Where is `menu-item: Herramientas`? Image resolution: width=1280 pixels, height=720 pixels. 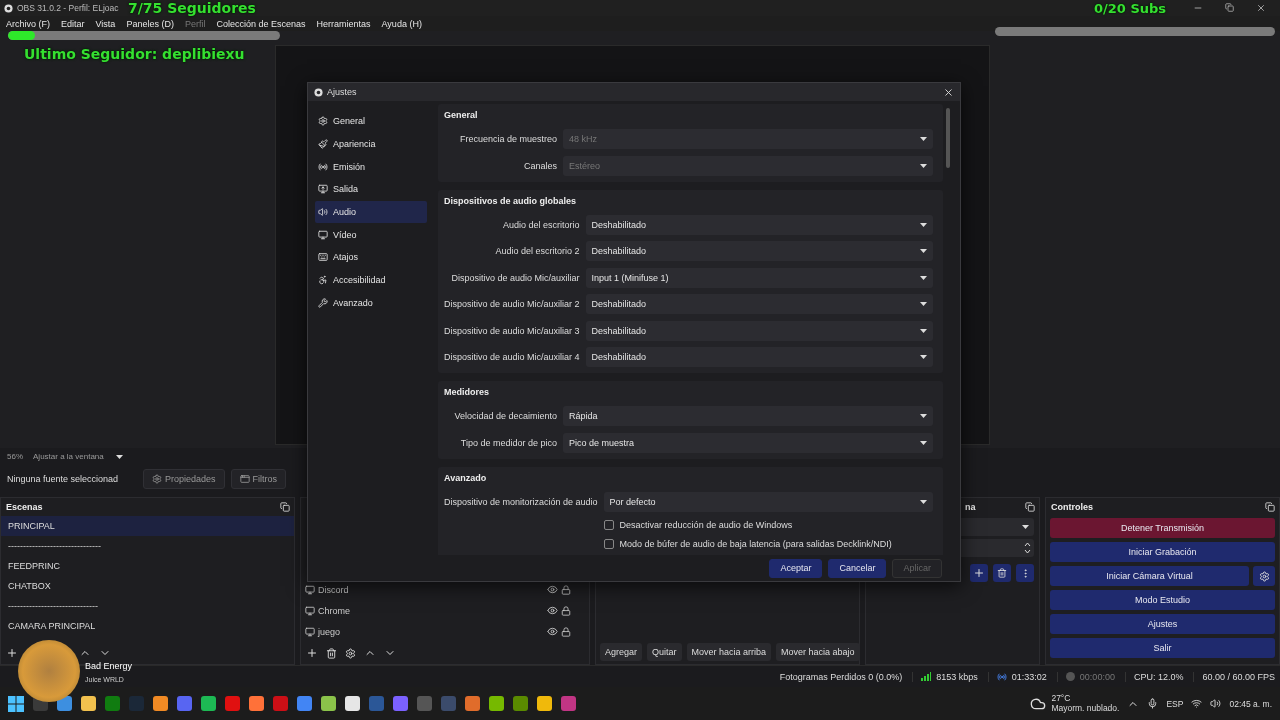
menu-item: Herramientas is located at coordinates (343, 23).